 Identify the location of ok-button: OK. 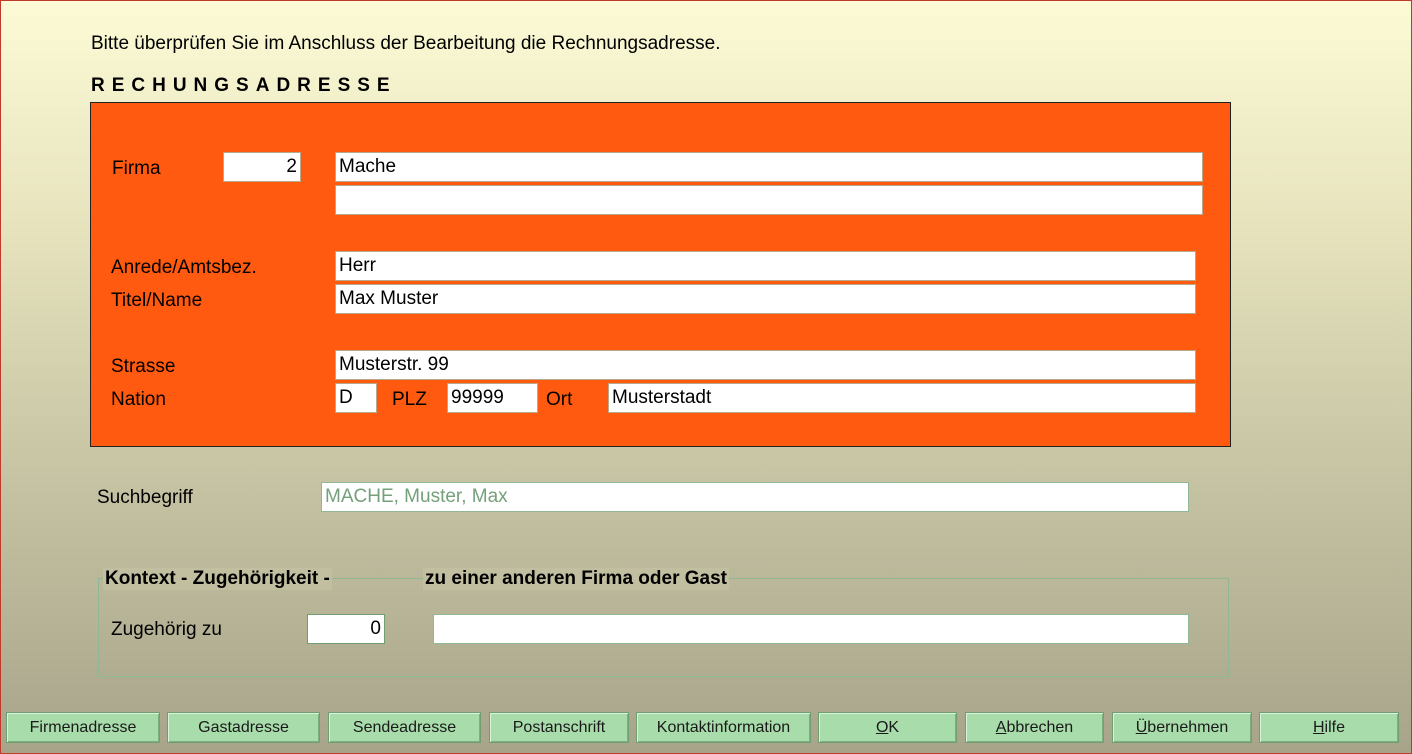
(887, 727).